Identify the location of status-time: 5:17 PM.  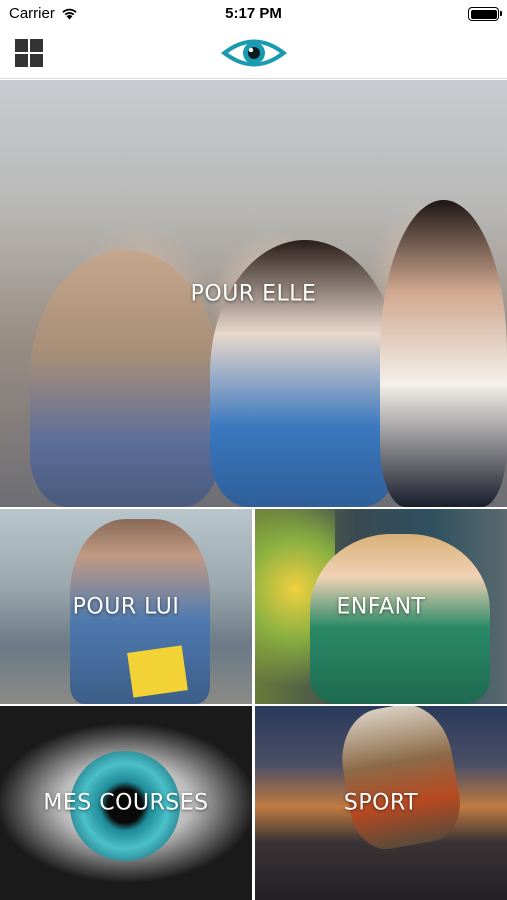
(253, 13).